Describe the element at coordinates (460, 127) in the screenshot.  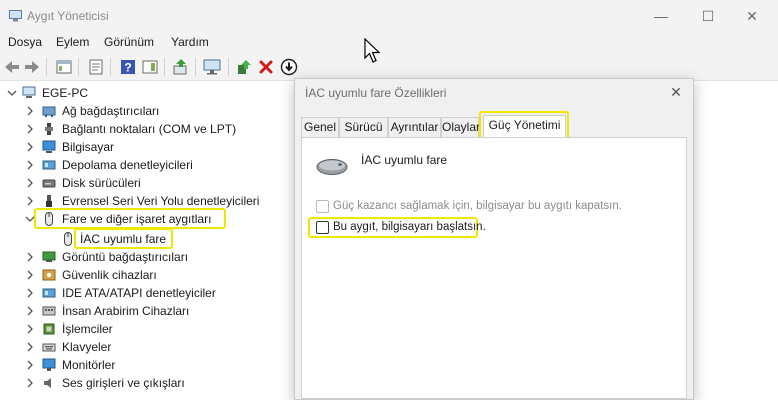
I see `tab-events: Olaylar` at that location.